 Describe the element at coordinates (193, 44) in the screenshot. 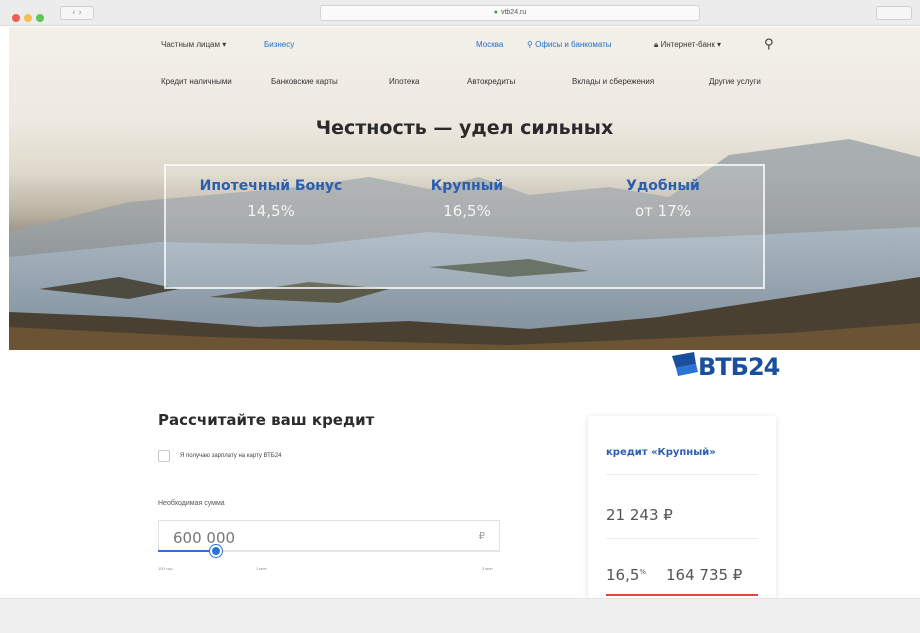

I see `segment-individuals-link: Частным лицам ▾` at that location.